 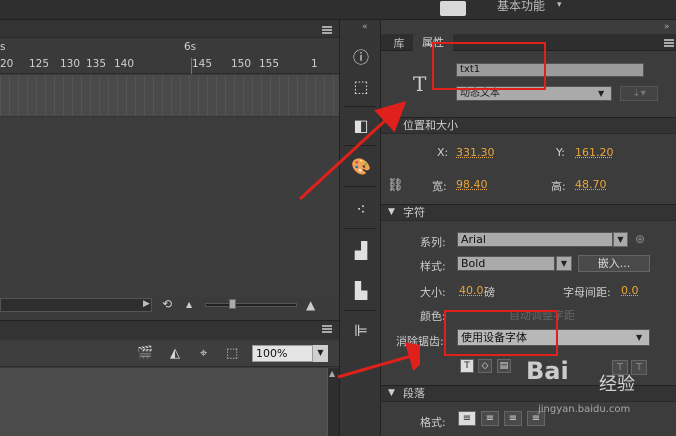 I want to click on frame-icon: ⬚, so click(x=232, y=353).